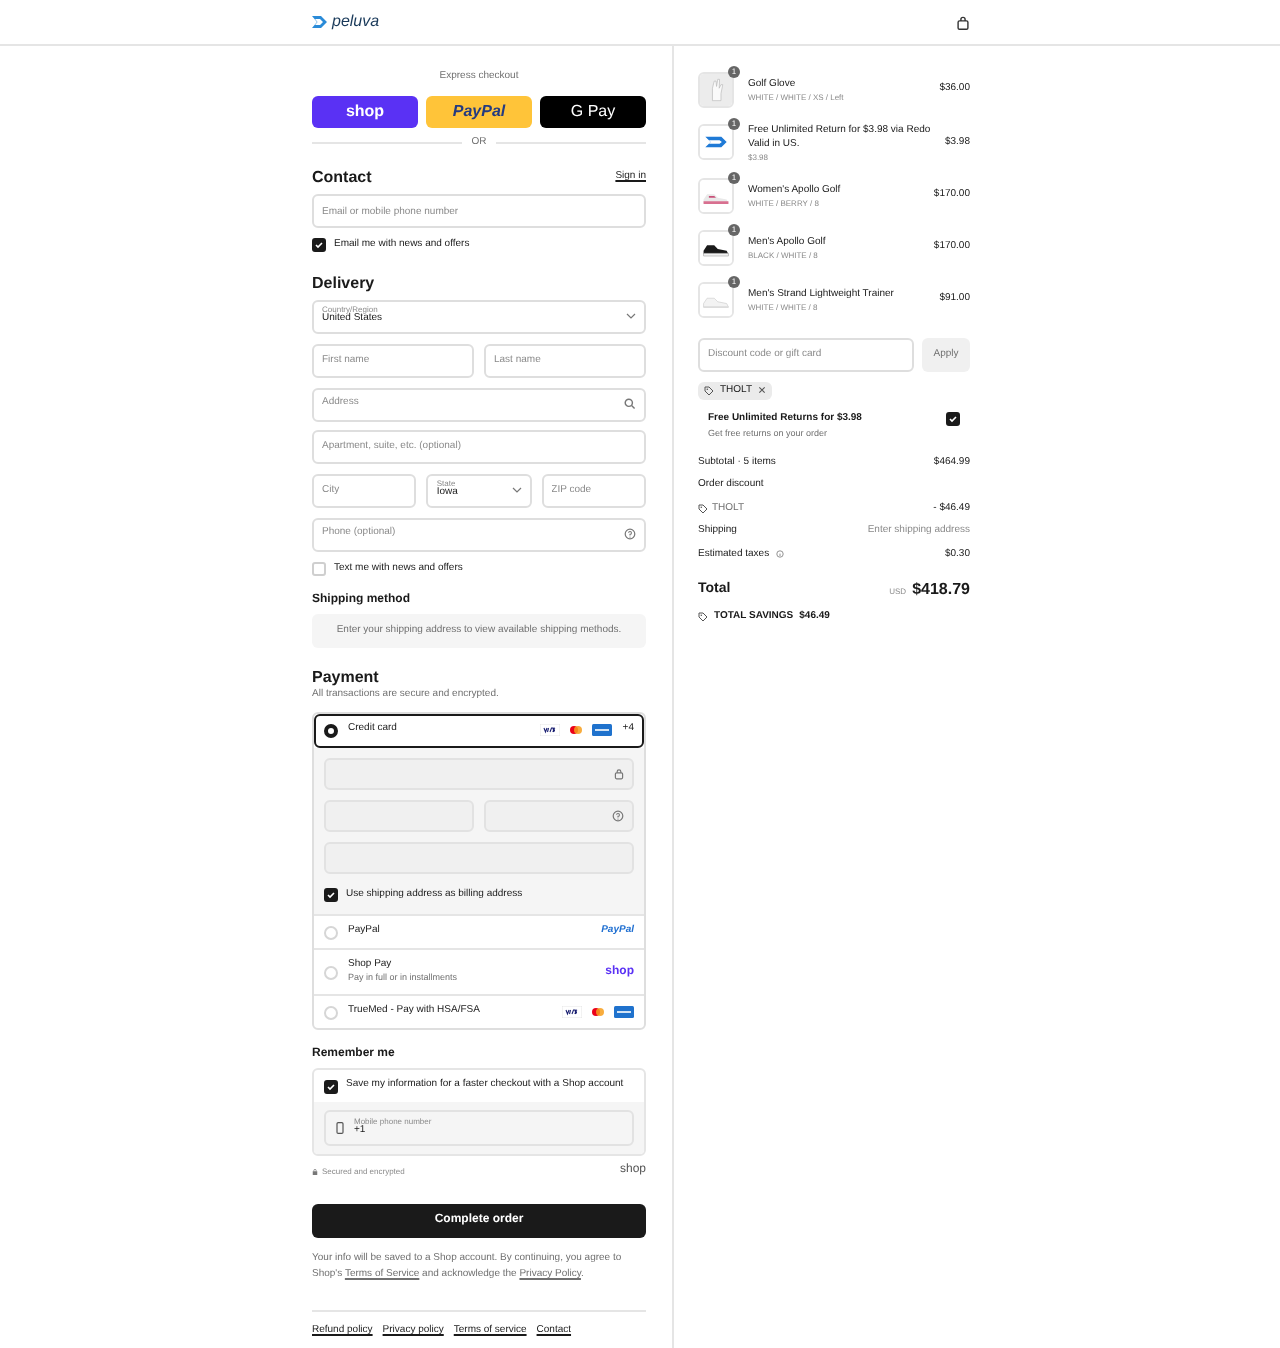 This screenshot has width=1280, height=1348. I want to click on logo-icon, so click(320, 22).